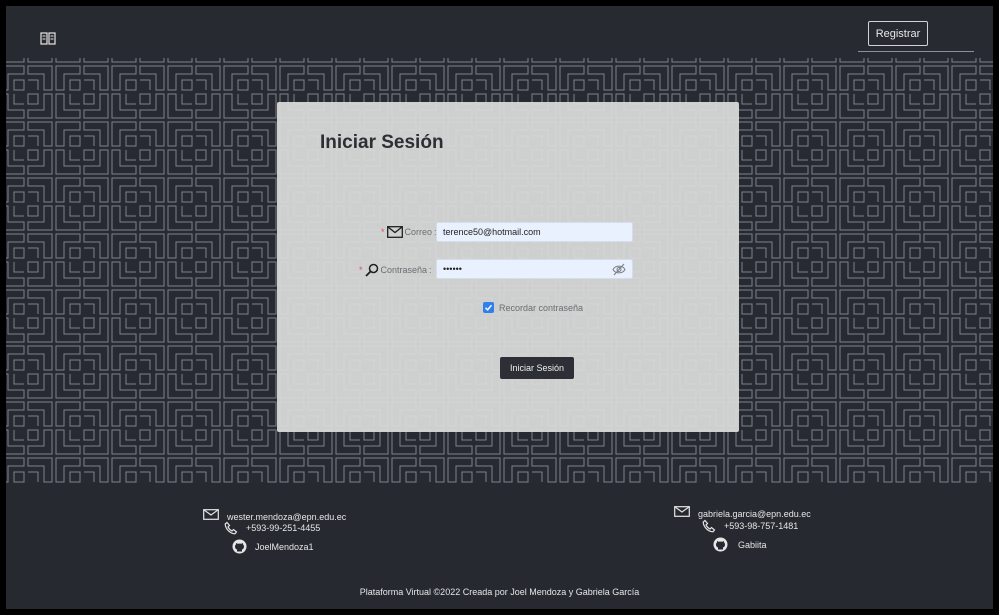 This screenshot has width=999, height=615. Describe the element at coordinates (537, 368) in the screenshot. I see `login-button: Iniciar Sesión` at that location.